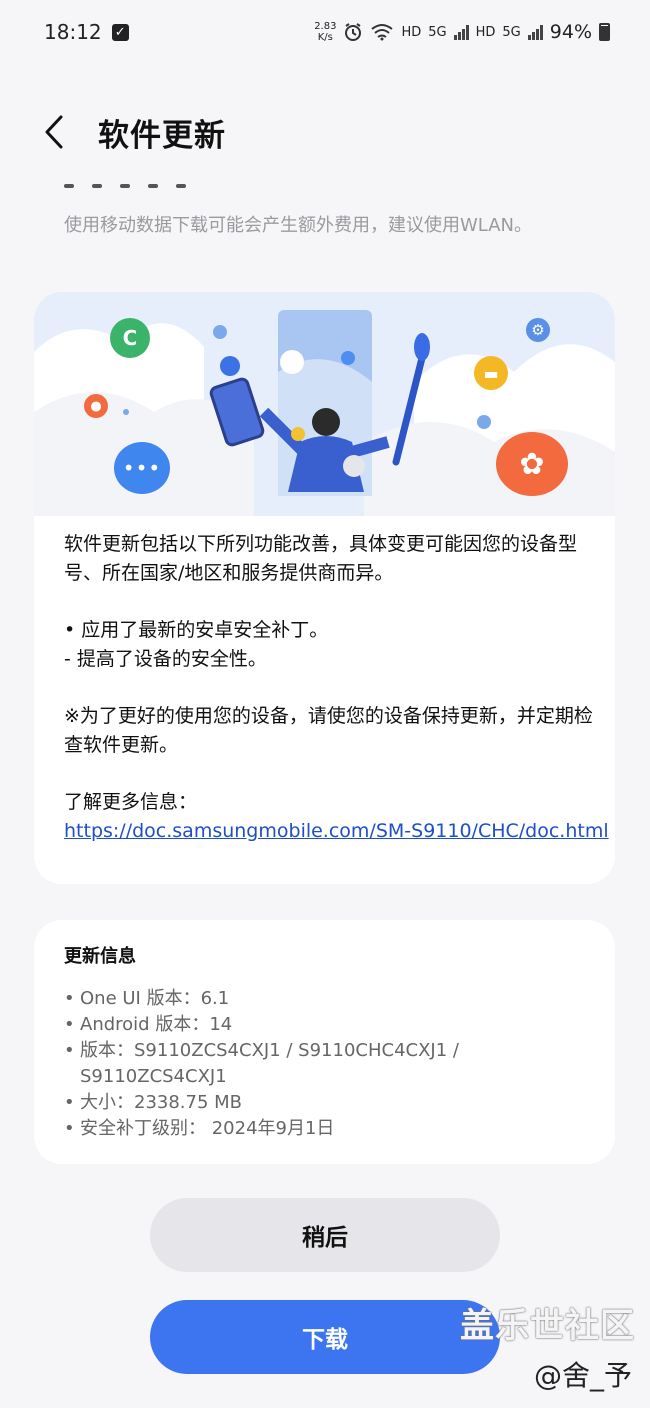 This screenshot has height=1408, width=650. Describe the element at coordinates (547, 1326) in the screenshot. I see `watermark-brand: 盖乐世社区` at that location.